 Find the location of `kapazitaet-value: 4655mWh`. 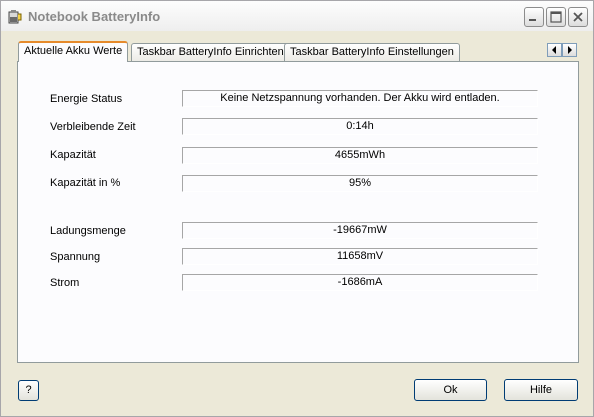

kapazitaet-value: 4655mWh is located at coordinates (360, 155).